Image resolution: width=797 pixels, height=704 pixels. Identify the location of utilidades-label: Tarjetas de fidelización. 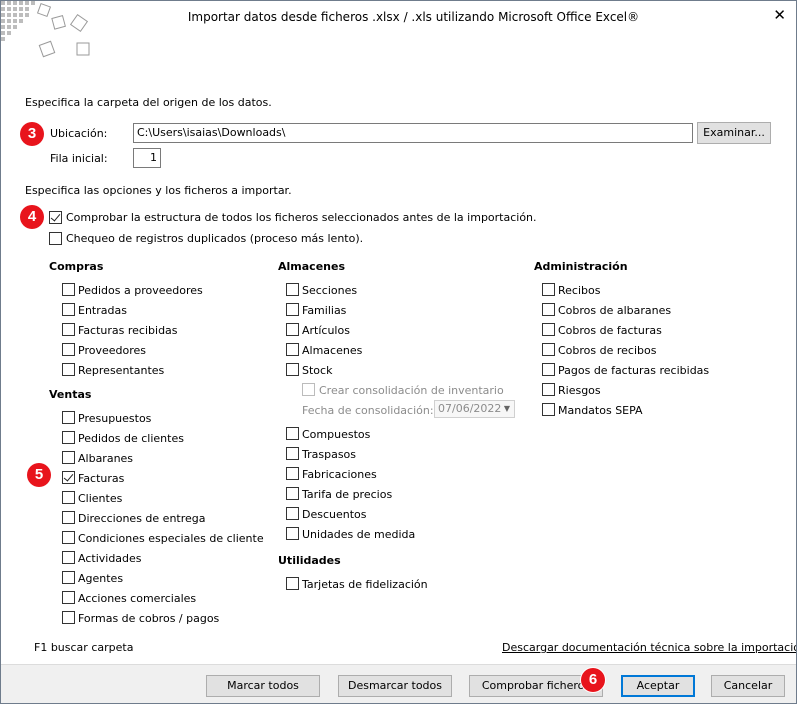
(365, 584).